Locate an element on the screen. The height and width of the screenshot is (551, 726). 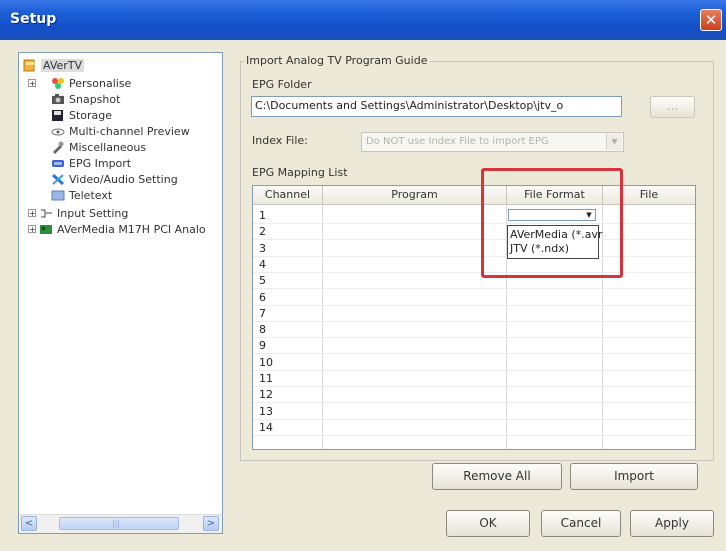
table-row-channel: 5 is located at coordinates (262, 280).